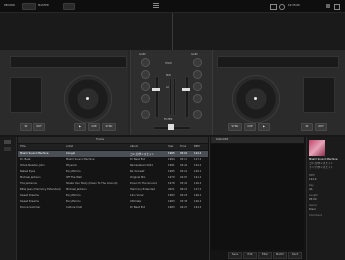 The height and width of the screenshot is (260, 345). I want to click on mixer-gain-a-label: GAIN, so click(142, 54).